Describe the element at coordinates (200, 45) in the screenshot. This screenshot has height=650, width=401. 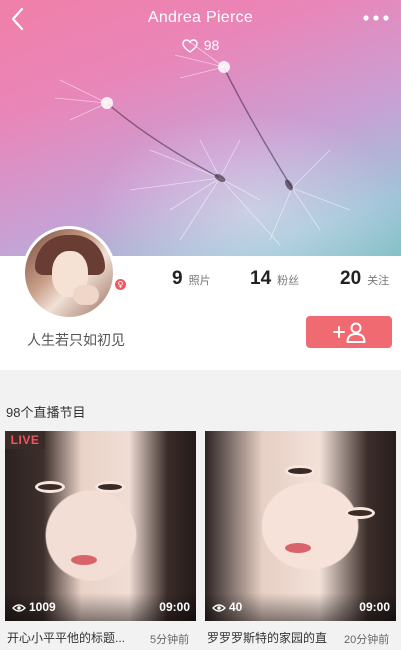
I see `likes-count: 98` at that location.